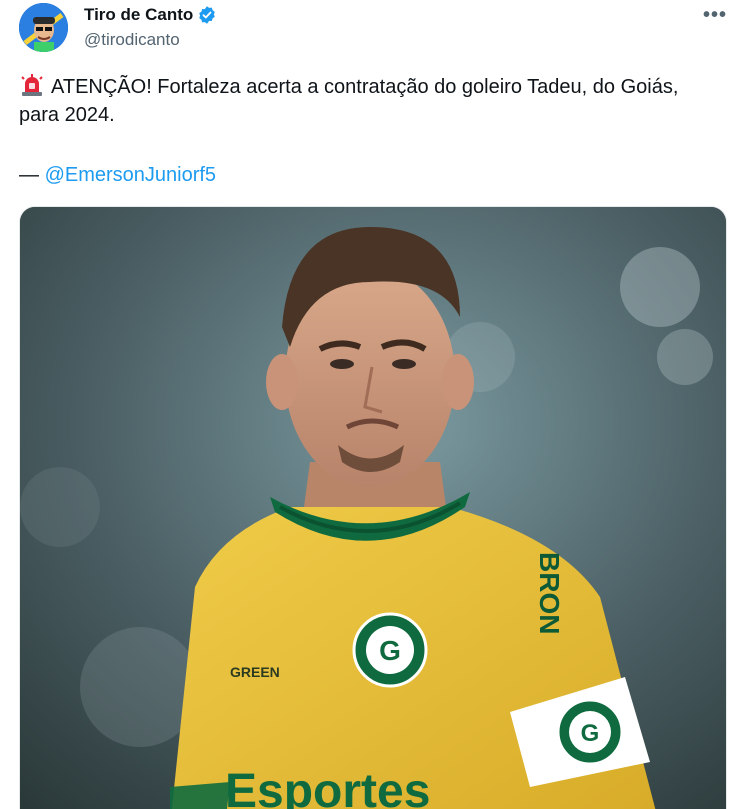 This screenshot has height=809, width=745. I want to click on author-handle: @tirodicanto, so click(132, 40).